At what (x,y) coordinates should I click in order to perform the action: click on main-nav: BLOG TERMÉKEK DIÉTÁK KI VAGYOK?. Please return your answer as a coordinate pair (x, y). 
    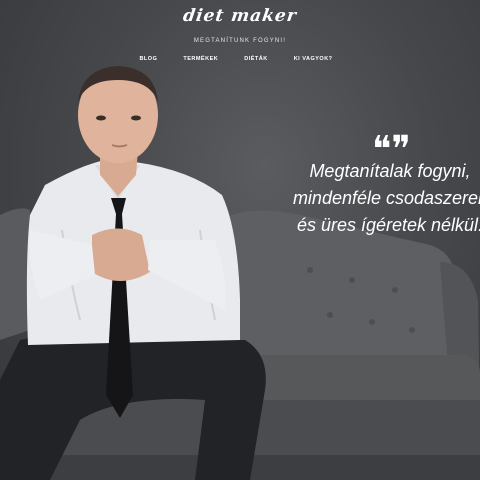
    Looking at the image, I should click on (240, 59).